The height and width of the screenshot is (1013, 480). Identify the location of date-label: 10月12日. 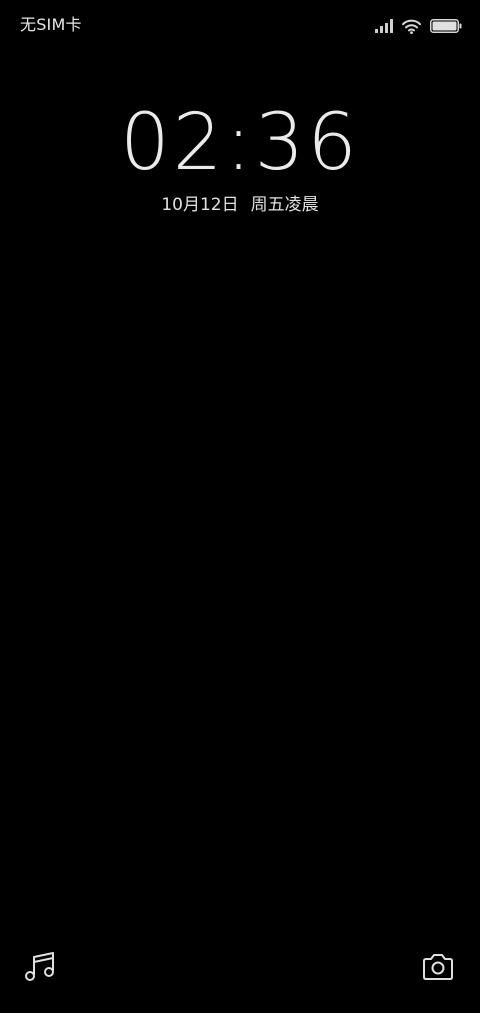
(200, 205).